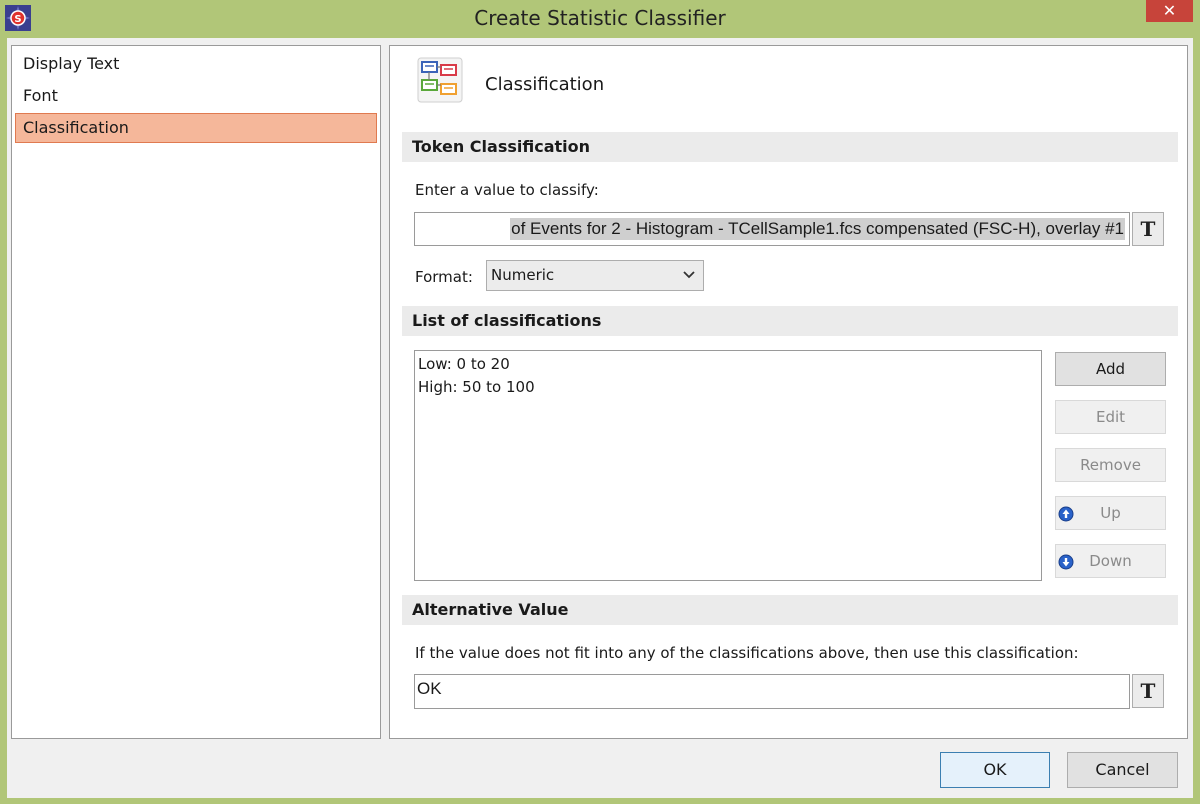  I want to click on close-button: ✕, so click(1169, 11).